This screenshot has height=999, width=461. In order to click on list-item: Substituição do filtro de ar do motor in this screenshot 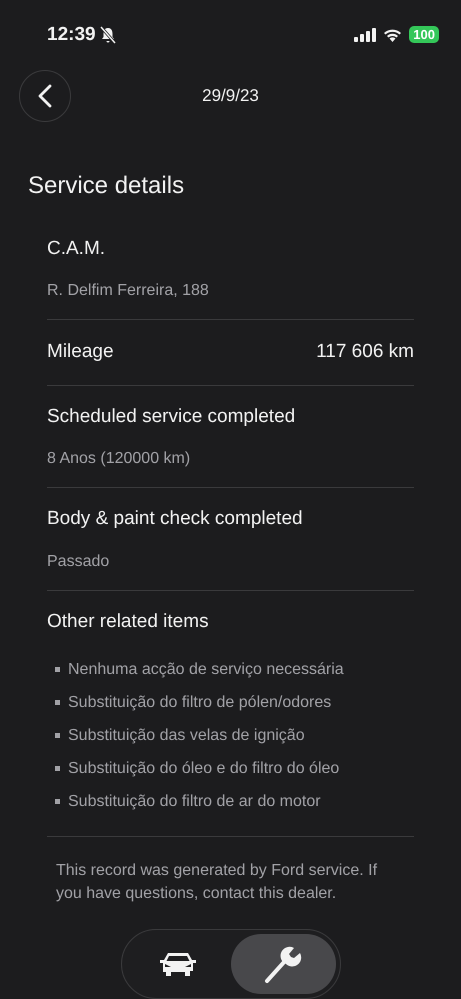, I will do `click(194, 802)`.